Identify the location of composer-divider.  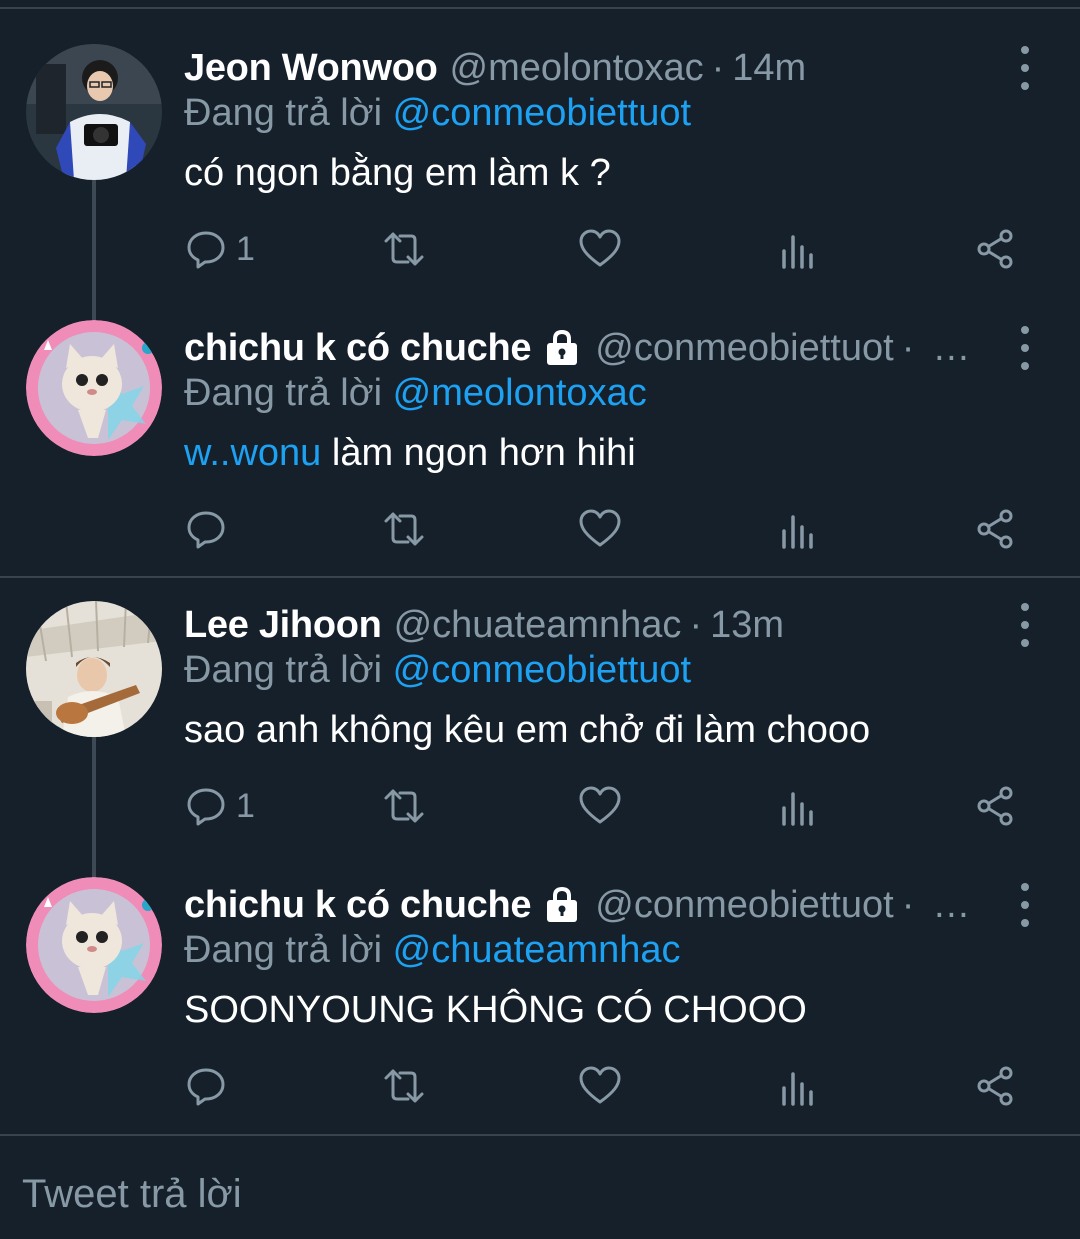
(540, 1135).